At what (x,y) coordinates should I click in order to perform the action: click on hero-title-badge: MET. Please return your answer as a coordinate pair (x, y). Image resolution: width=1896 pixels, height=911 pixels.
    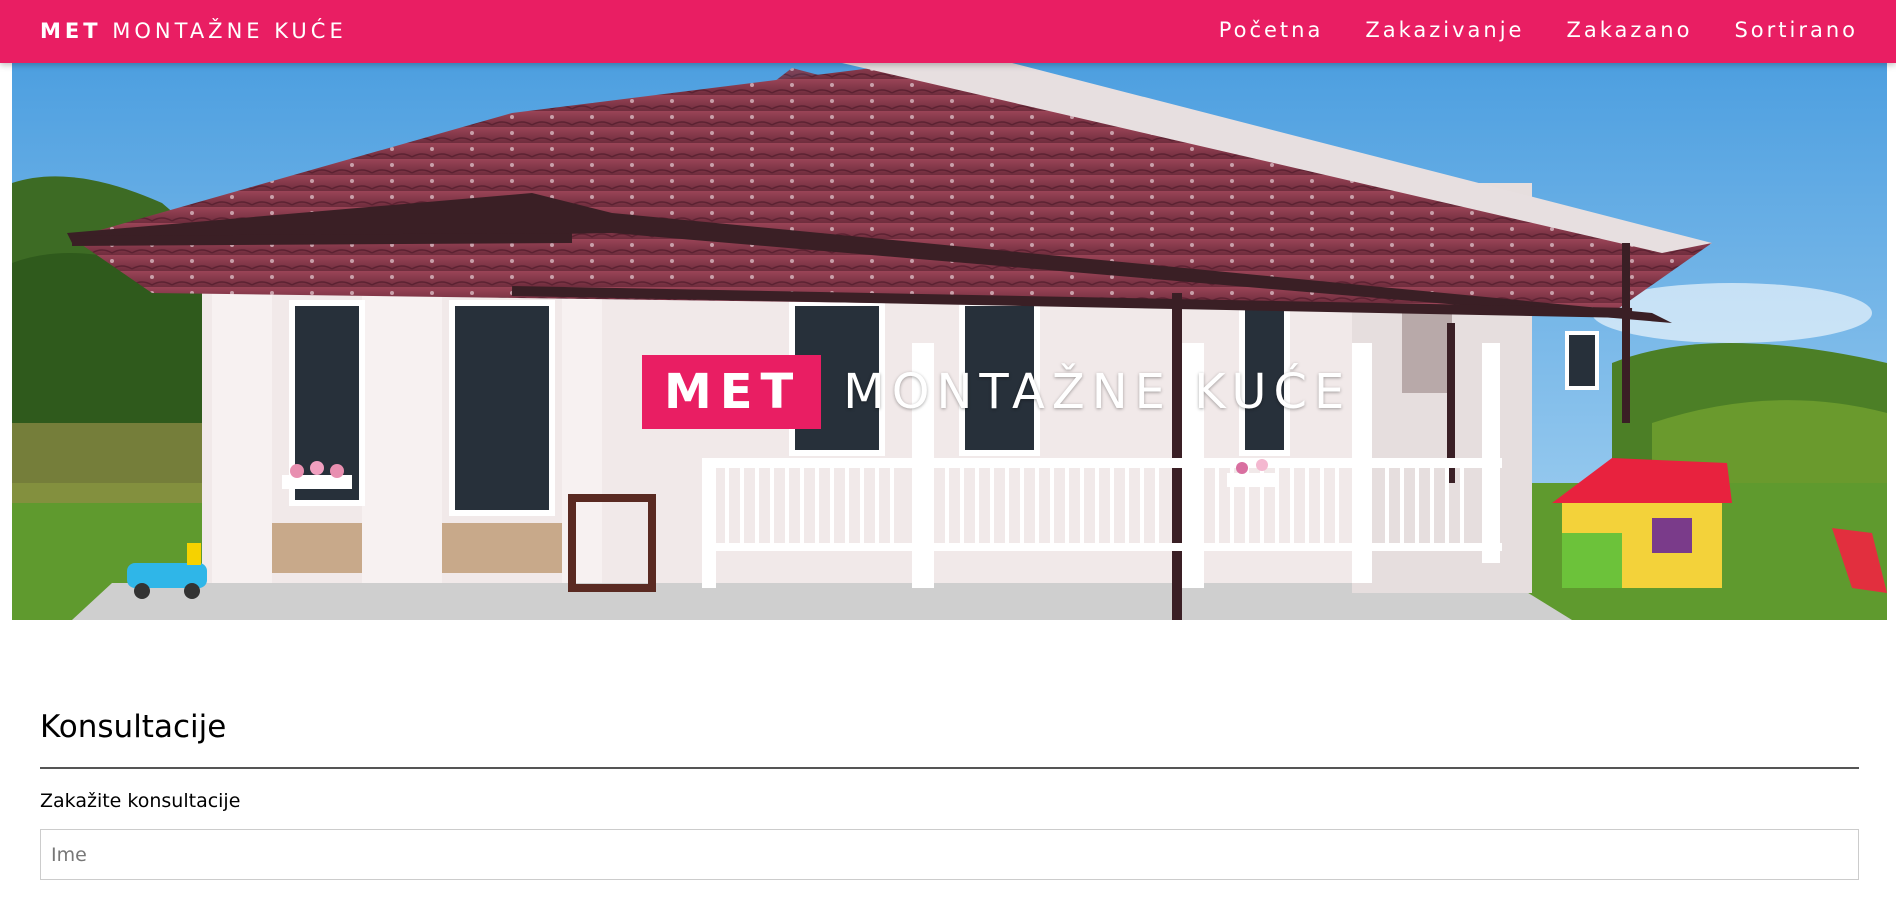
    Looking at the image, I should click on (732, 392).